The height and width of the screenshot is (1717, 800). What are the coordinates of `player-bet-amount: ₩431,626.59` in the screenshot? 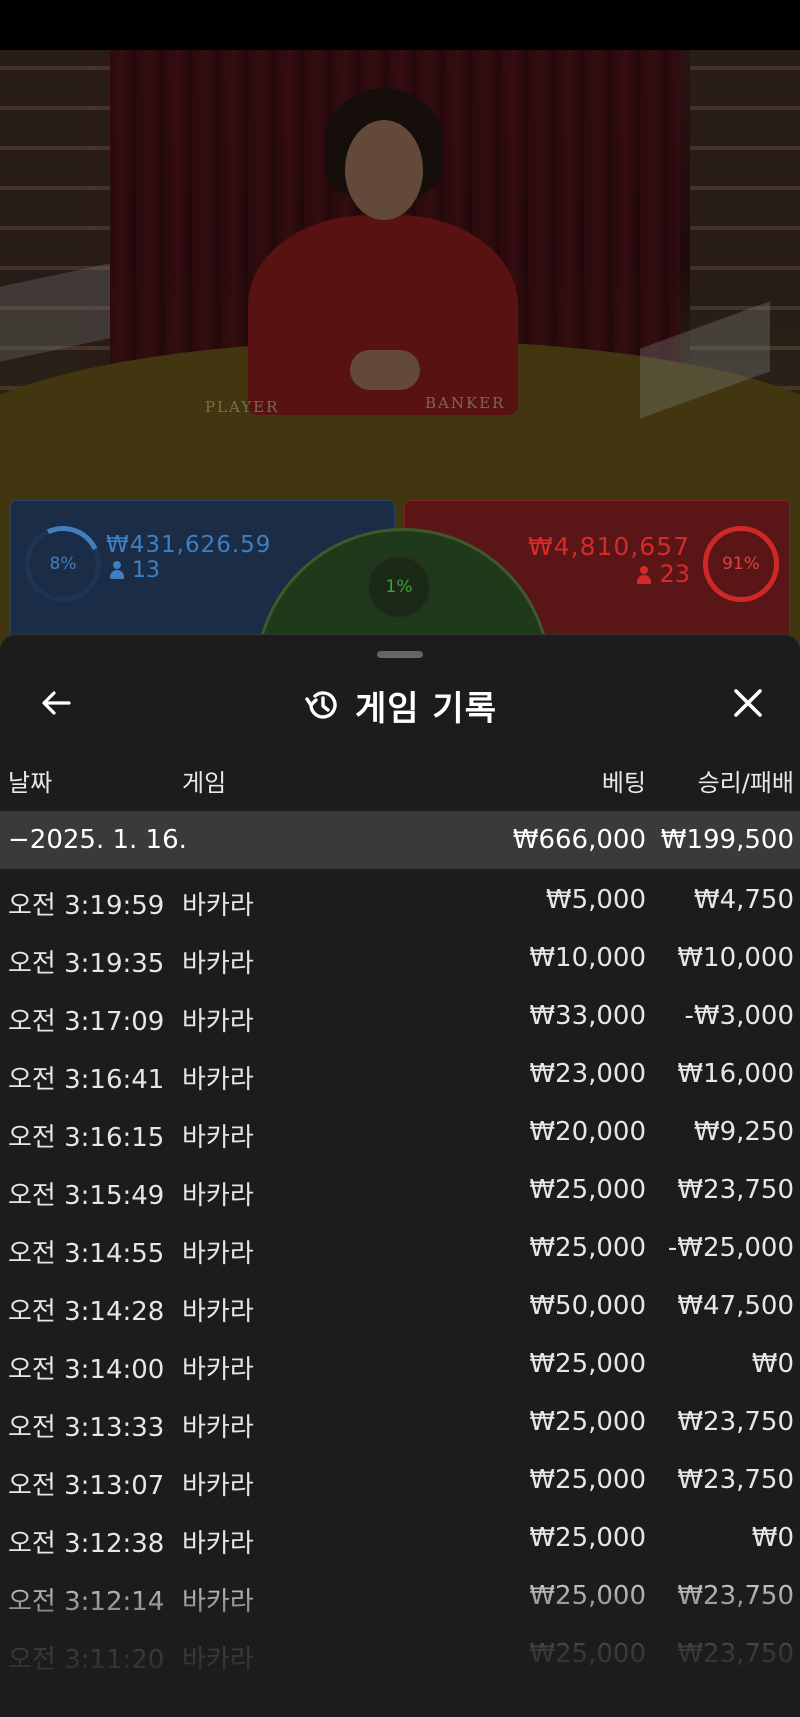 It's located at (189, 545).